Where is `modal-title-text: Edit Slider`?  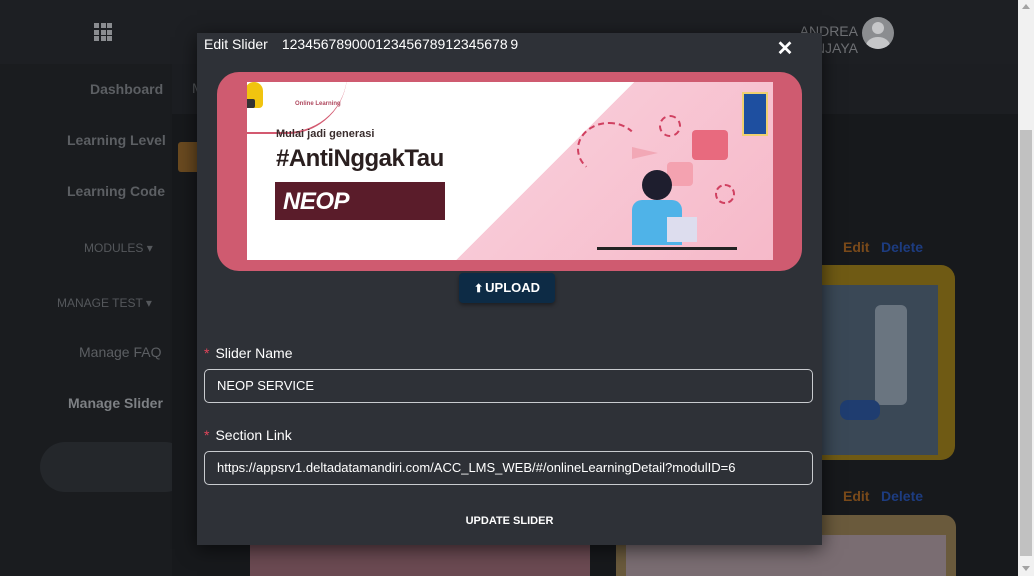
modal-title-text: Edit Slider is located at coordinates (236, 44).